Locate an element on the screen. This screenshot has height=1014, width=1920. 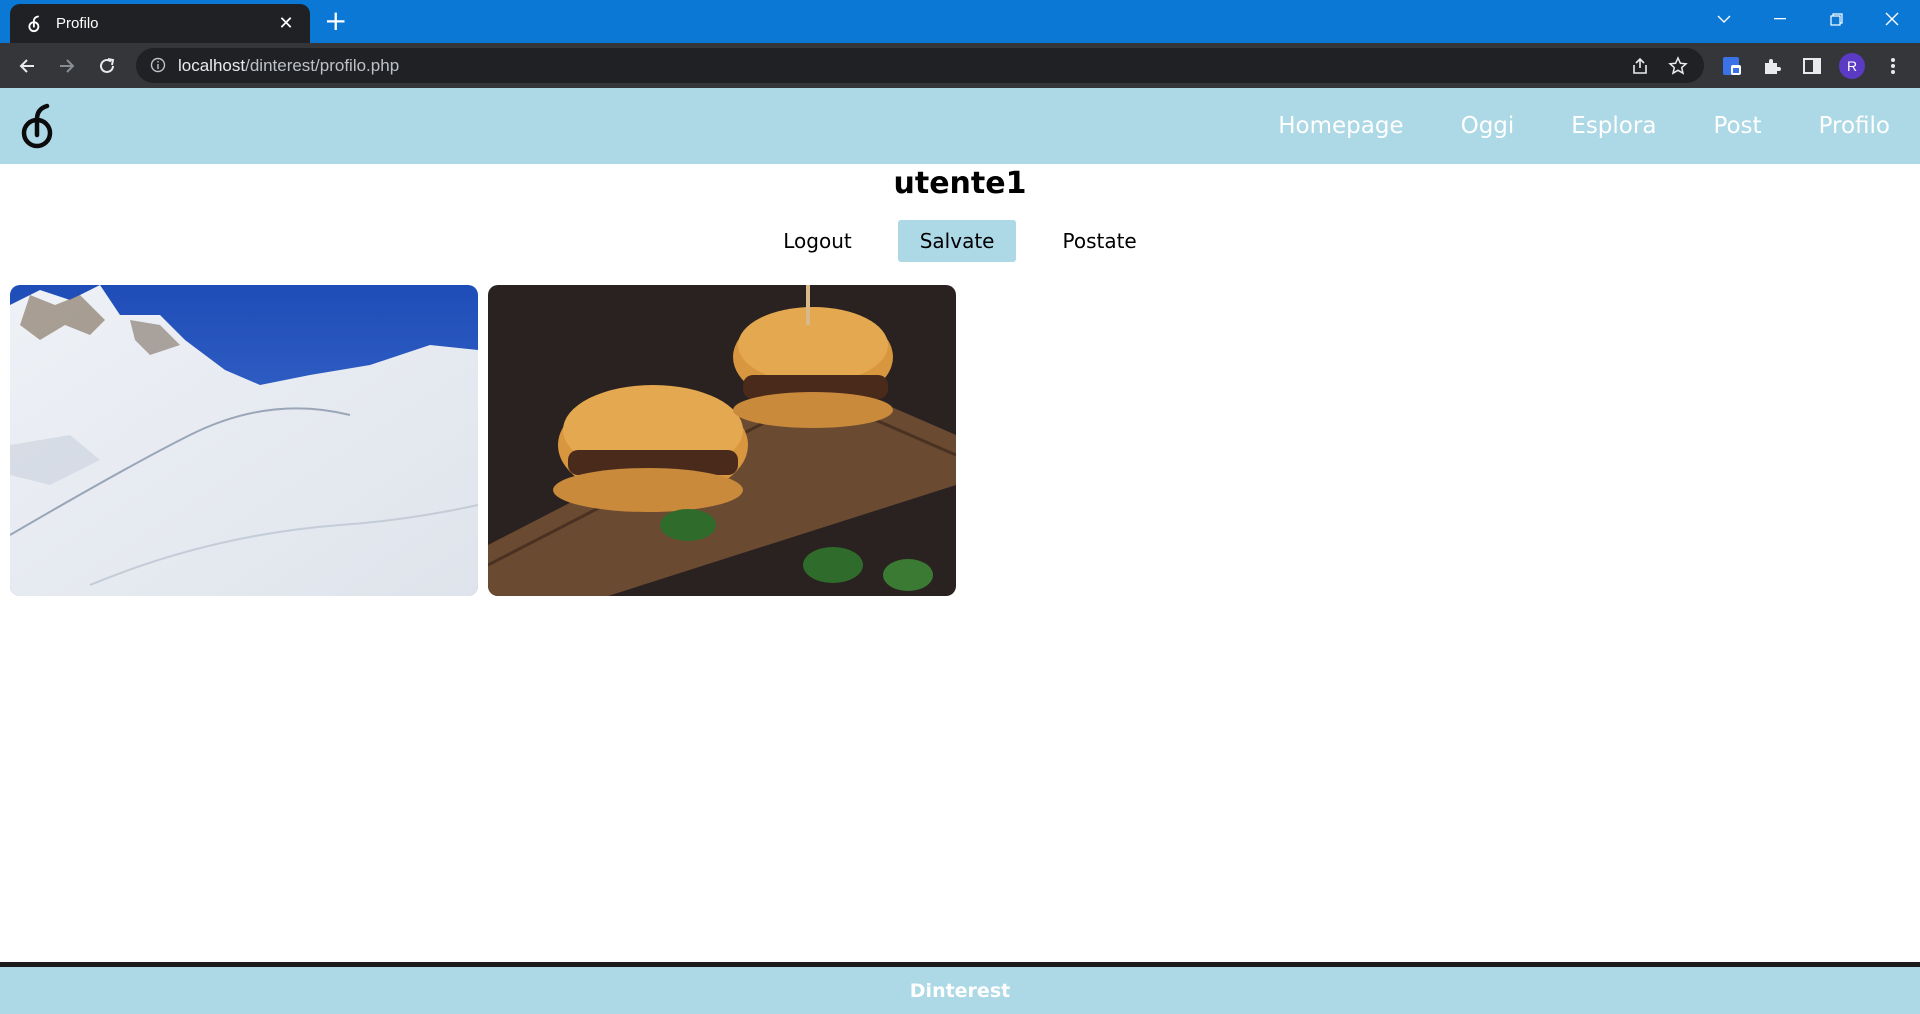
bookmark-star-icon is located at coordinates (1678, 68).